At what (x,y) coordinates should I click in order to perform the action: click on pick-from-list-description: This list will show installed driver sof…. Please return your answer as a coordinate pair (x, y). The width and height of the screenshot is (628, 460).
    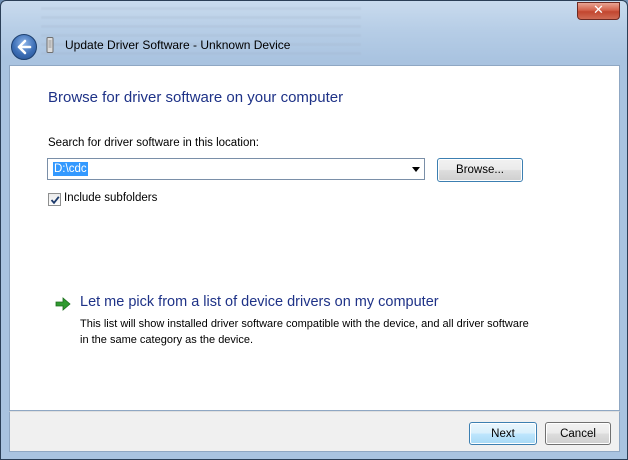
    Looking at the image, I should click on (304, 332).